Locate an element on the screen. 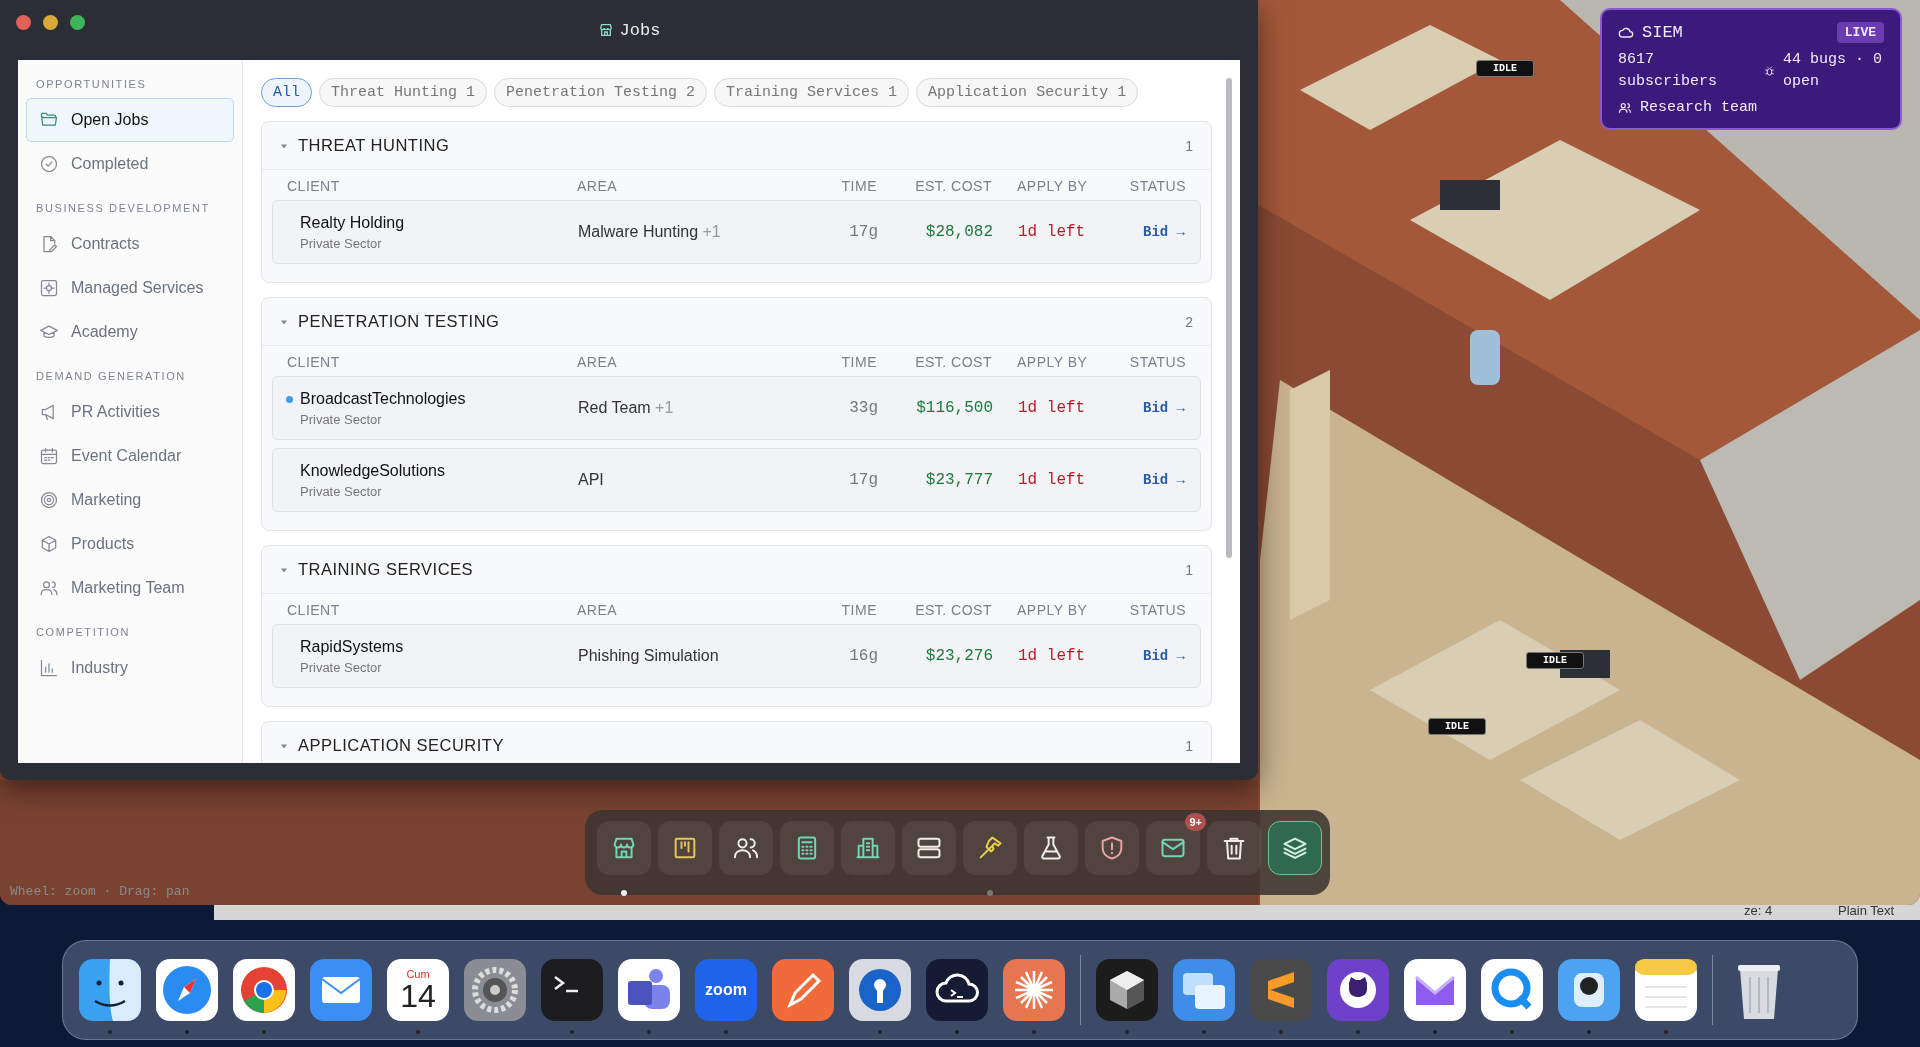  filter-chip: Threat Hunting 1 is located at coordinates (403, 92).